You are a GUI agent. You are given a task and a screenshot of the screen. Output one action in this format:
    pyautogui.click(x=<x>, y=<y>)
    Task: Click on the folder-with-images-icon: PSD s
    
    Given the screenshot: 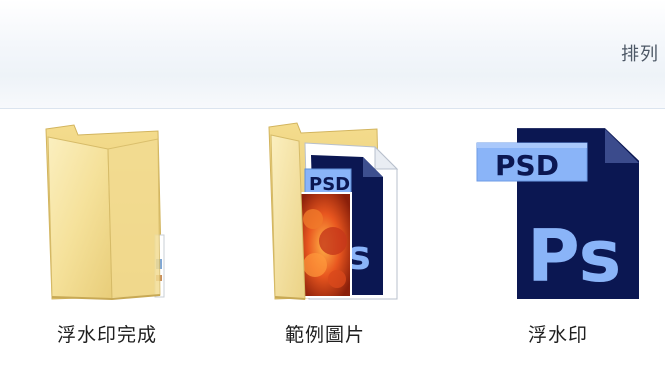 What is the action you would take?
    pyautogui.click(x=333, y=211)
    